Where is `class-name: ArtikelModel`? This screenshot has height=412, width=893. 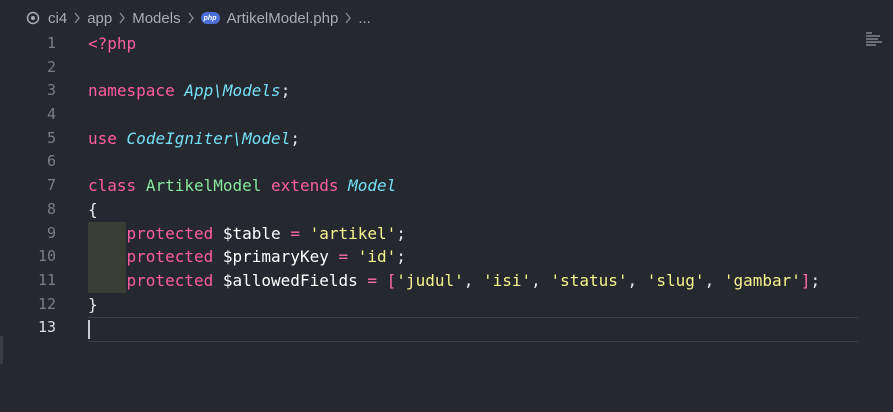
class-name: ArtikelModel is located at coordinates (203, 186).